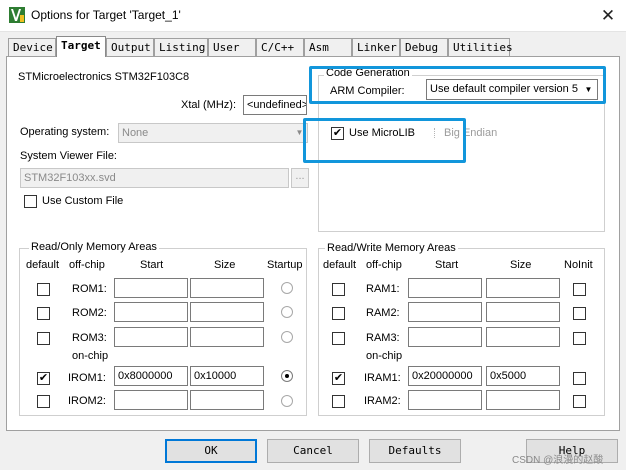 The image size is (626, 470). What do you see at coordinates (232, 47) in the screenshot?
I see `tab-user: User` at bounding box center [232, 47].